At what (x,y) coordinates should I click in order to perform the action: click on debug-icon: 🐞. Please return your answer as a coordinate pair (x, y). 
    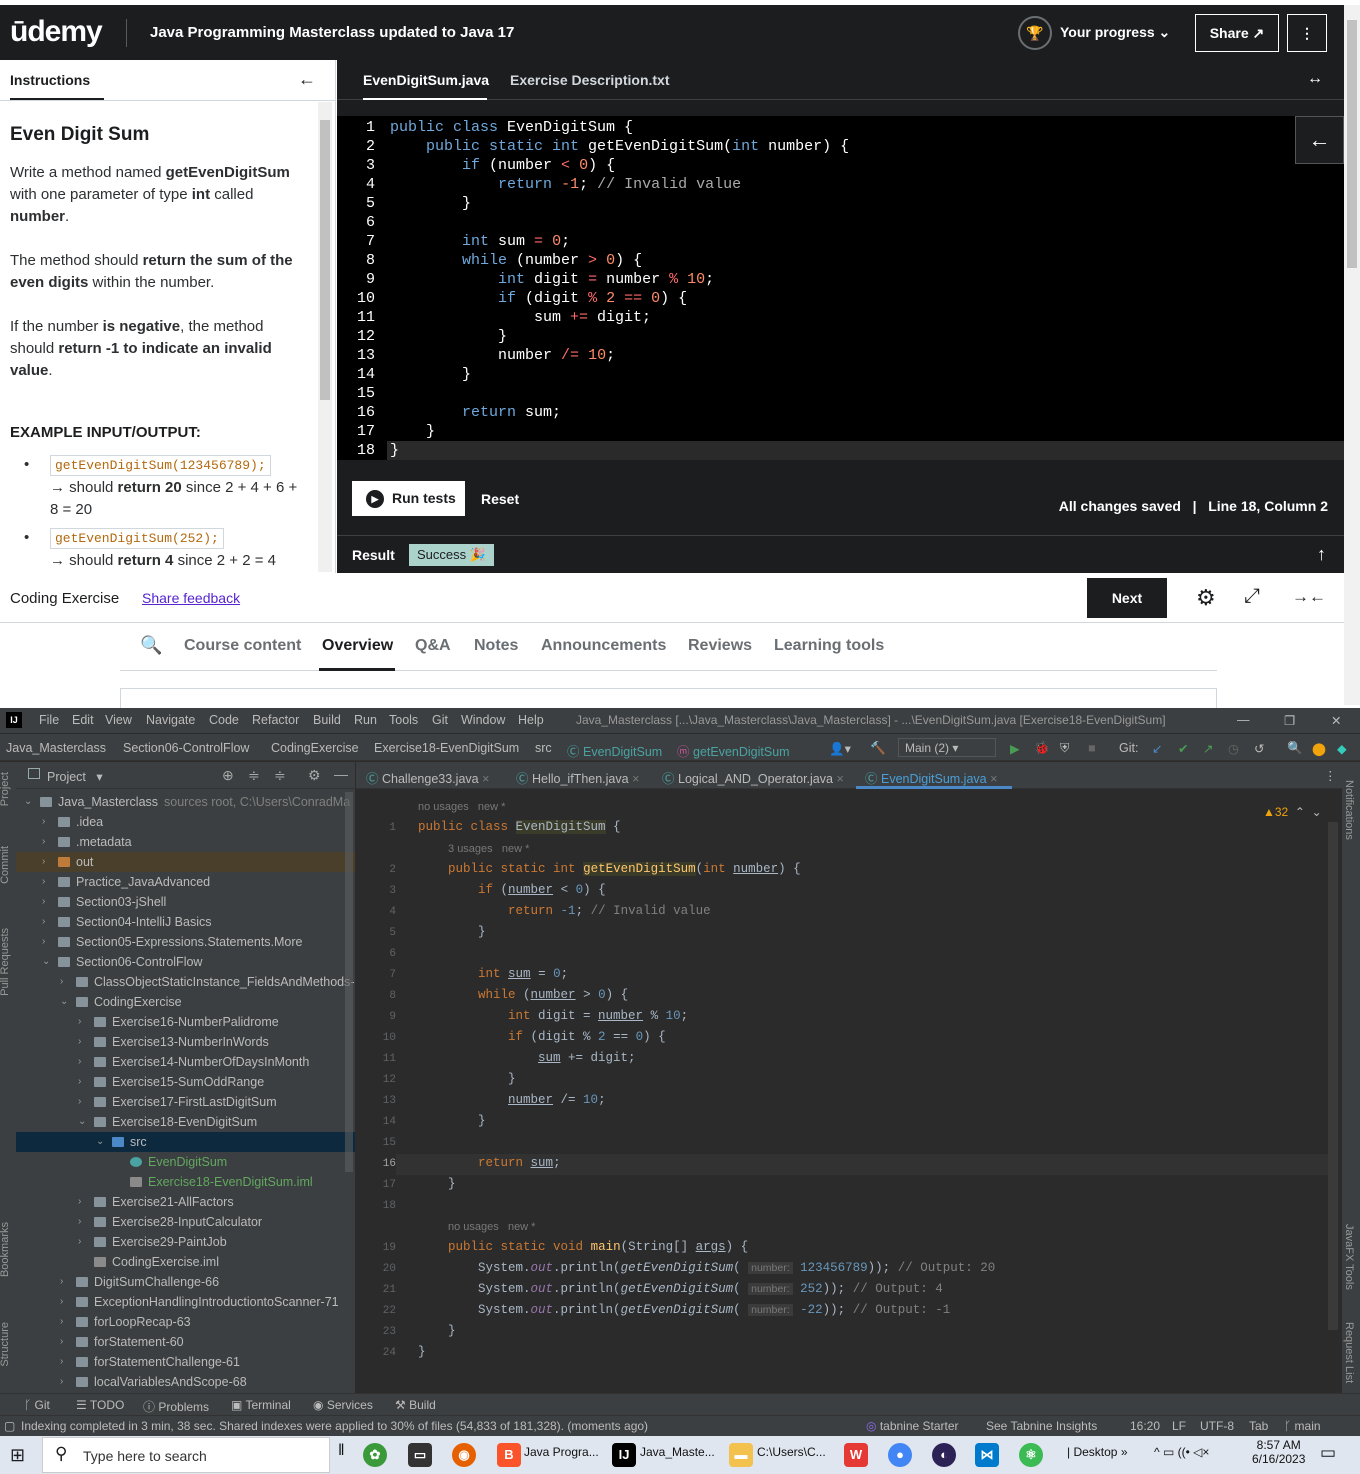
    Looking at the image, I should click on (1042, 748).